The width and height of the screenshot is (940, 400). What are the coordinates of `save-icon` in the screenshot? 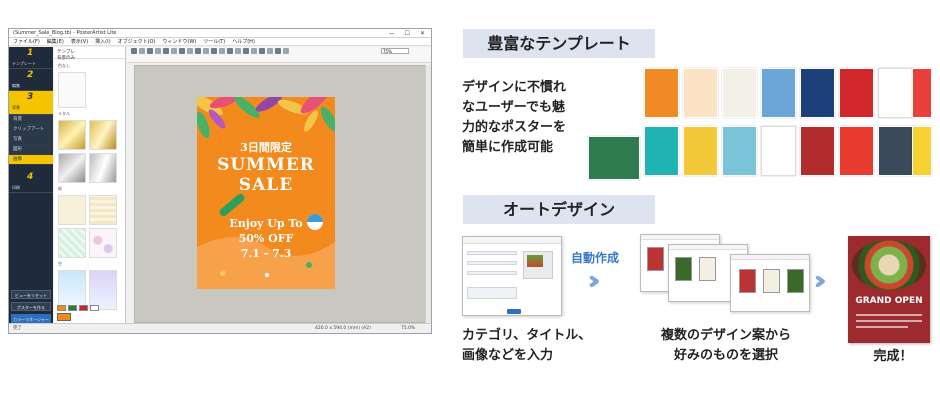 It's located at (150, 51).